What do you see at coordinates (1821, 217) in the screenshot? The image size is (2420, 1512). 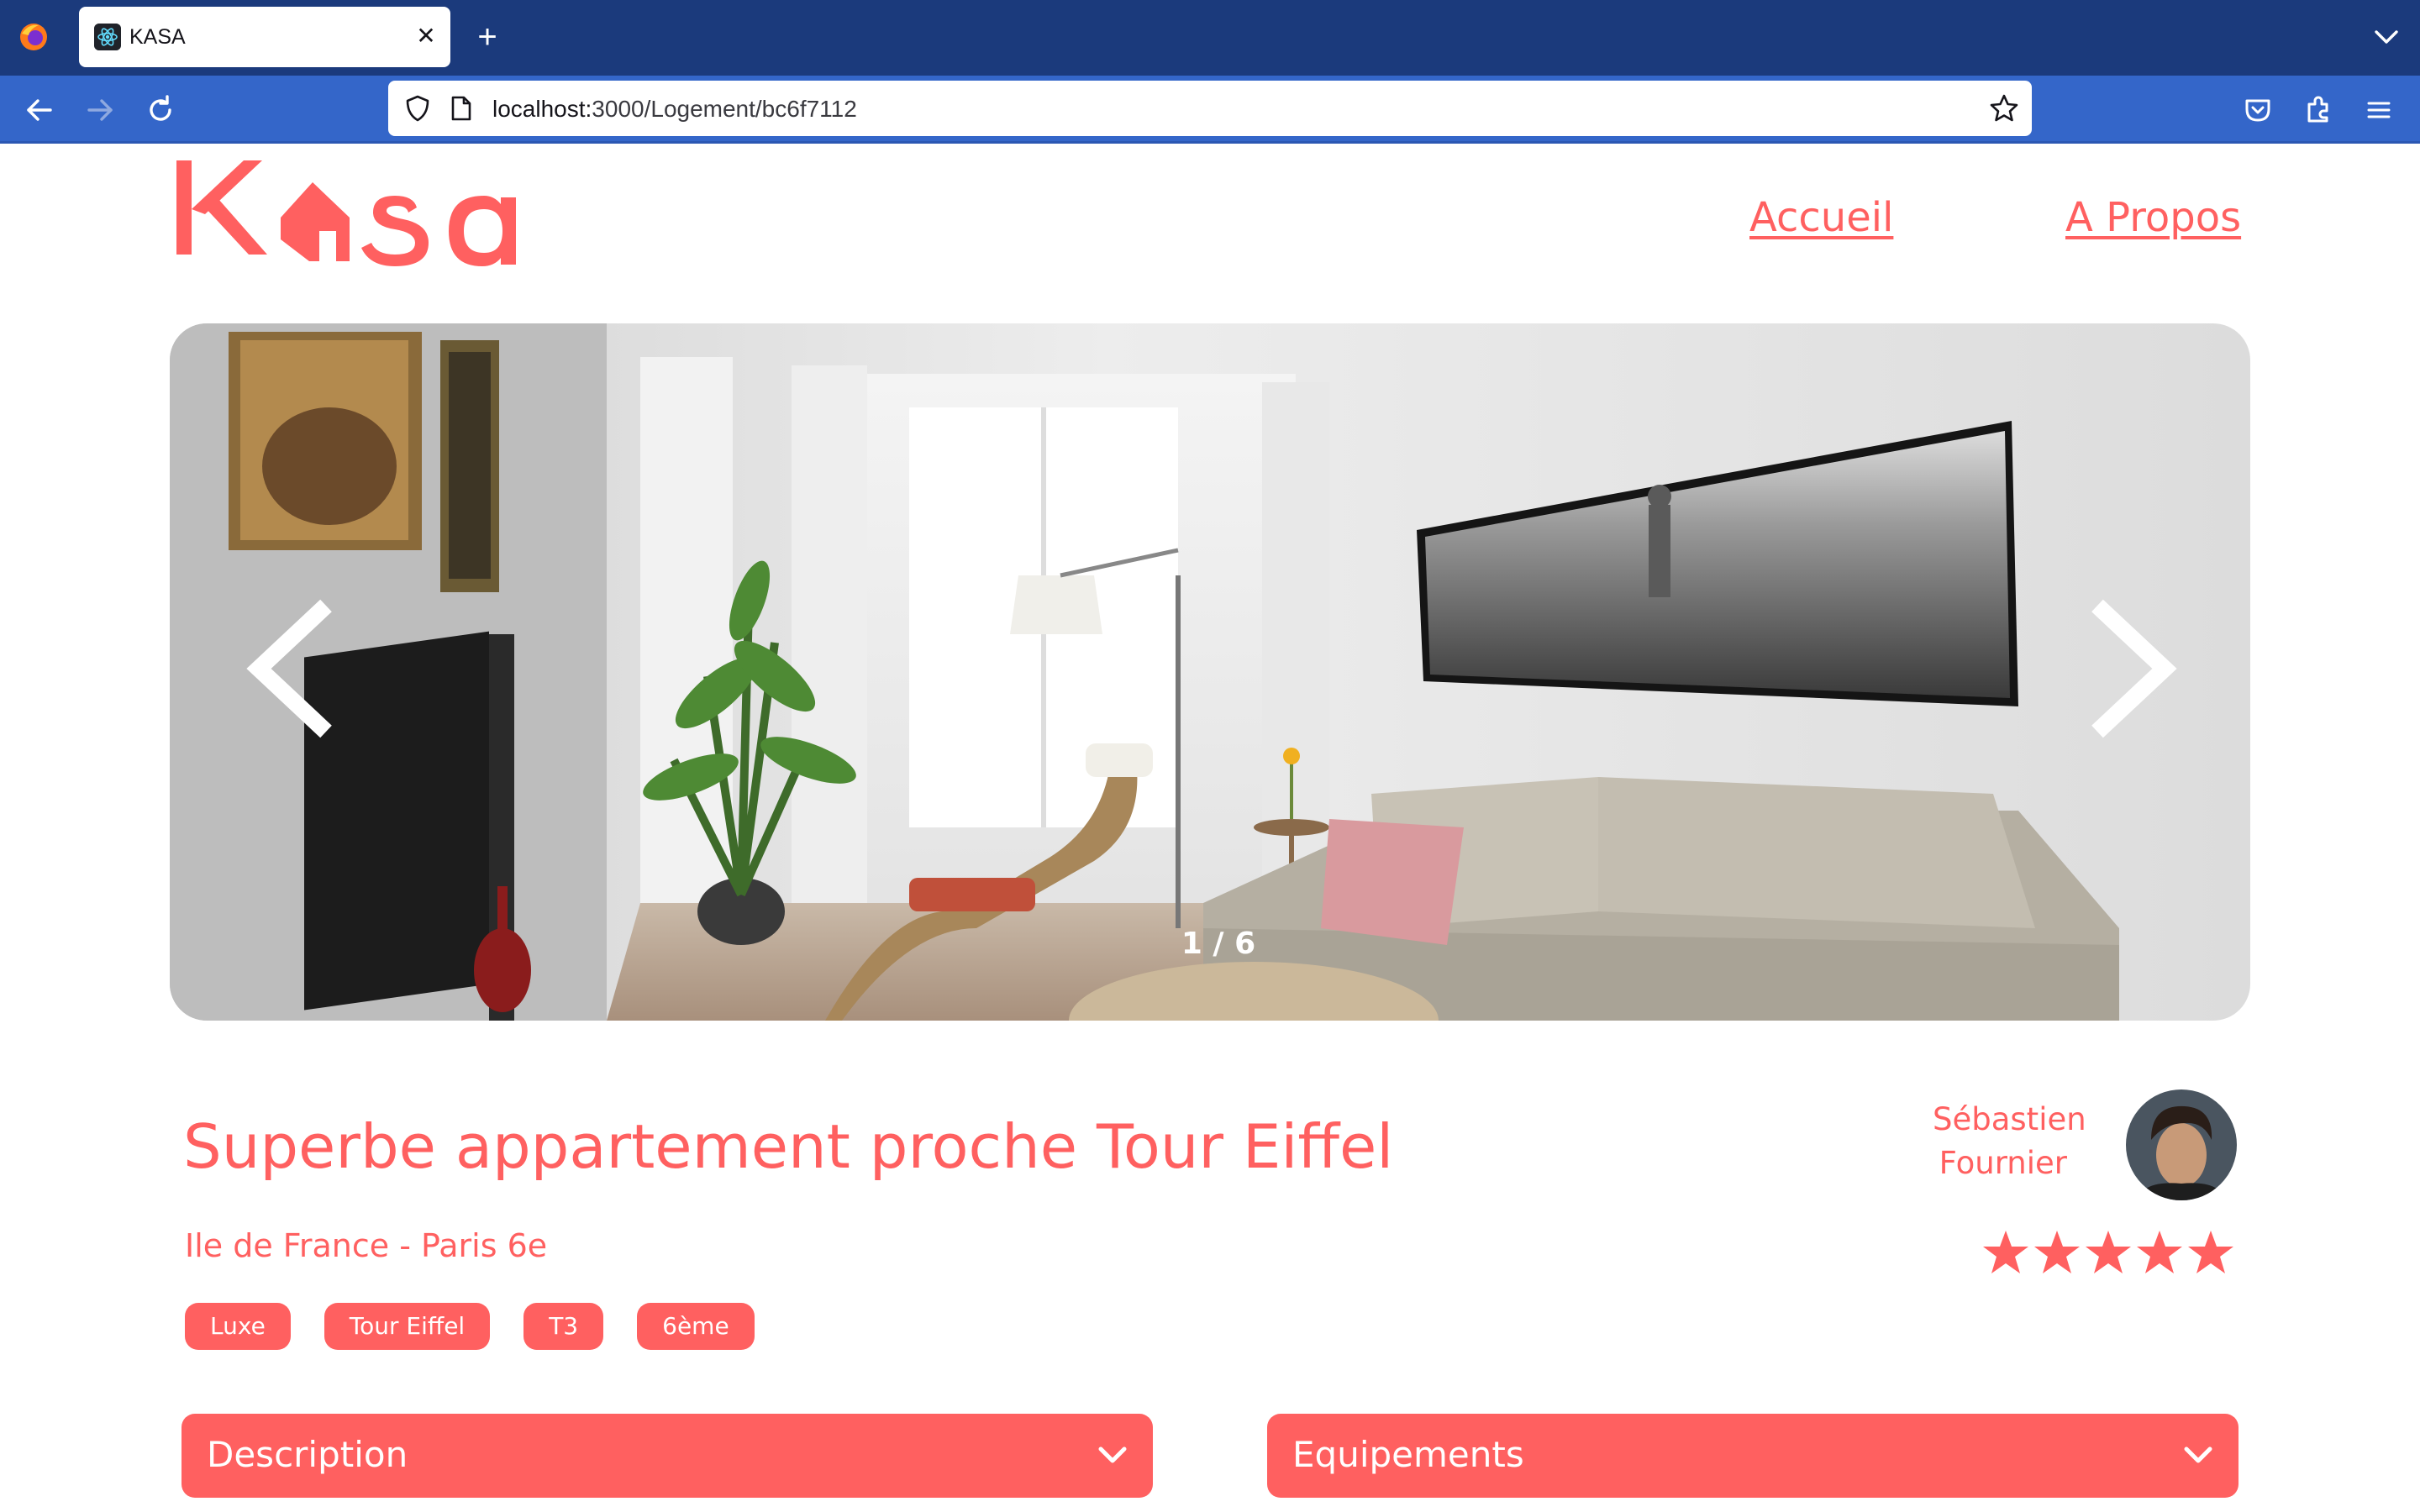 I see `nav-link-accueil: Accueil` at bounding box center [1821, 217].